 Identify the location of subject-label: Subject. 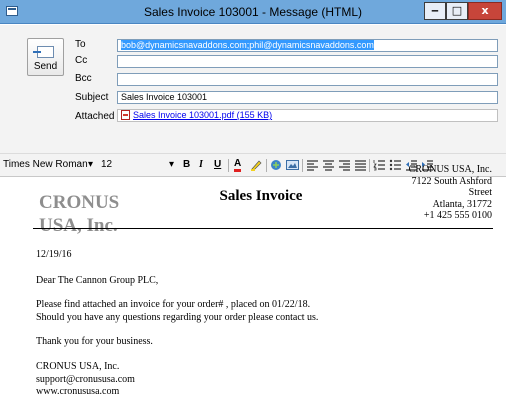
(92, 97).